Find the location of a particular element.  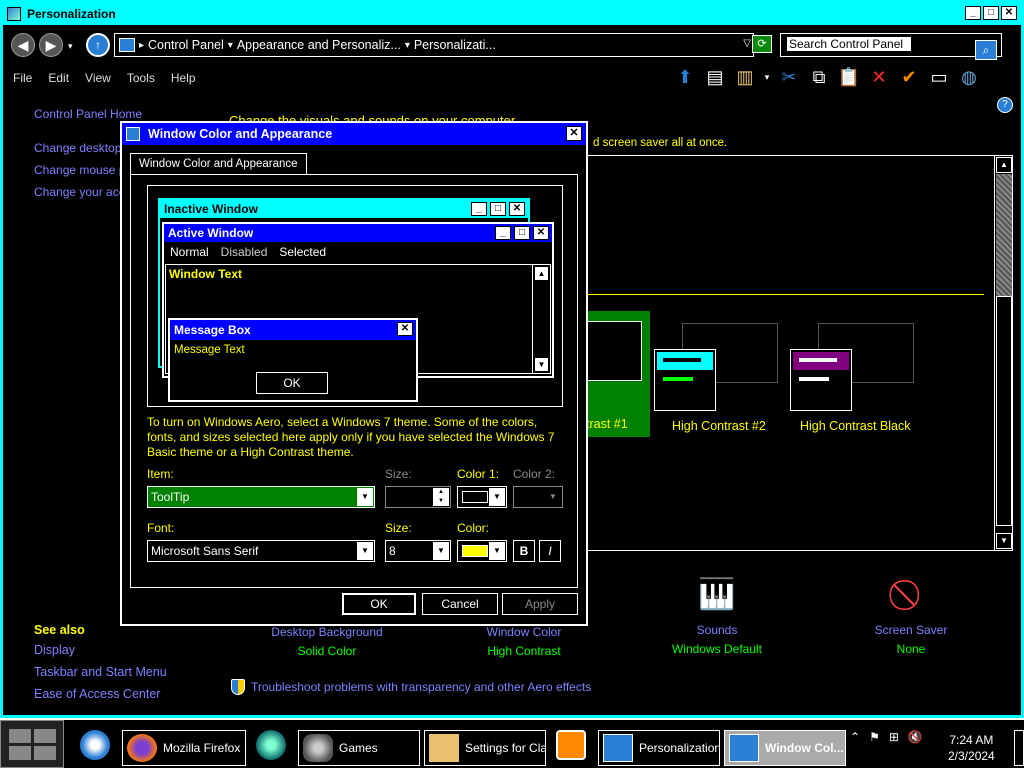

theme-high-contrast-2: High Contrast #2 is located at coordinates (717, 374).